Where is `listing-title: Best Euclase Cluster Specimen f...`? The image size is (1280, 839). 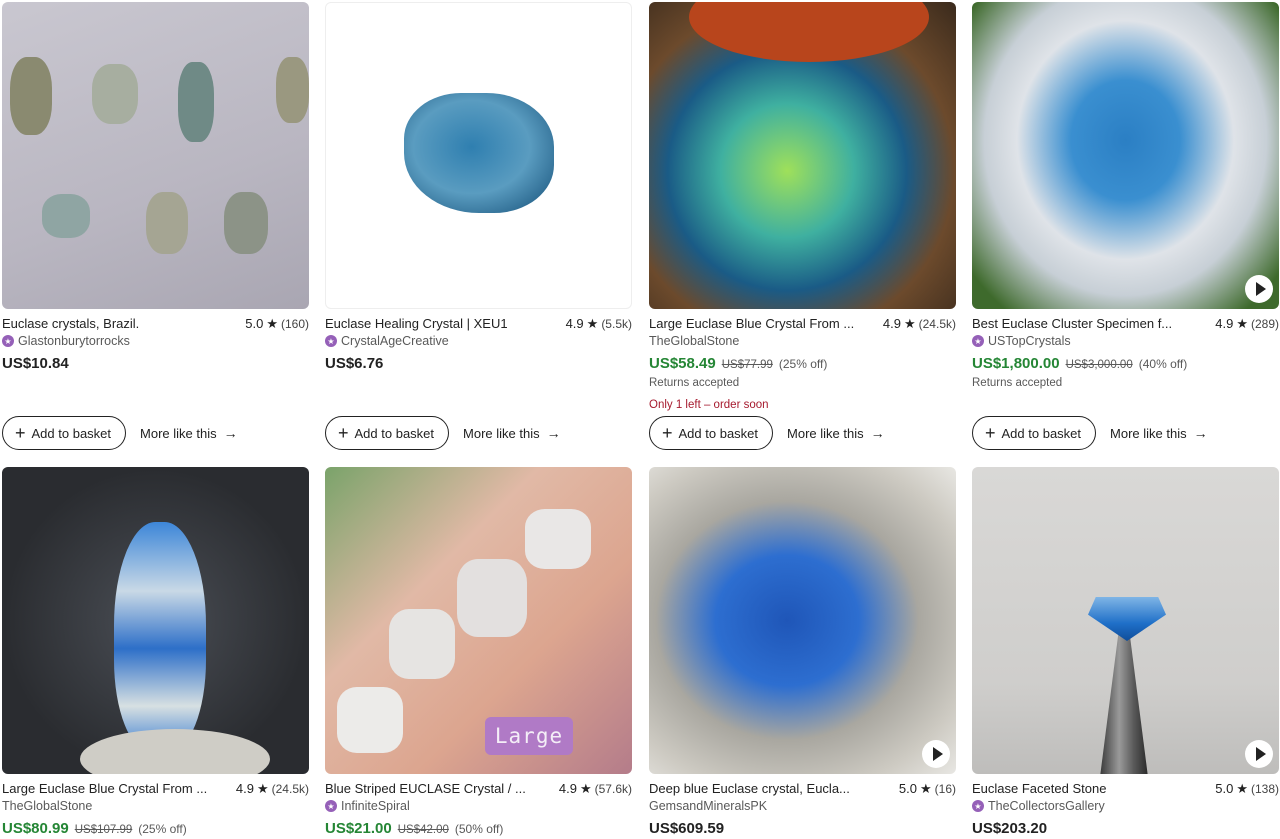 listing-title: Best Euclase Cluster Specimen f... is located at coordinates (1072, 323).